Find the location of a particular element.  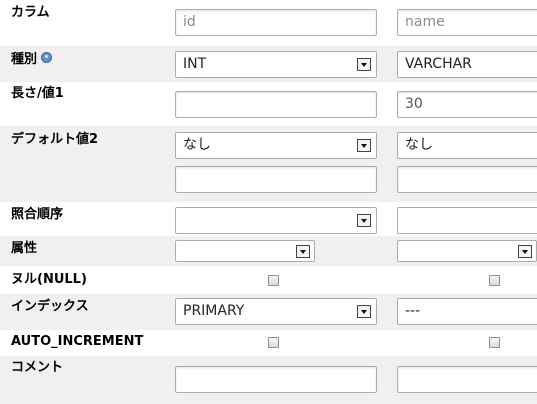

index-select-1-value: PRIMARY is located at coordinates (214, 311).